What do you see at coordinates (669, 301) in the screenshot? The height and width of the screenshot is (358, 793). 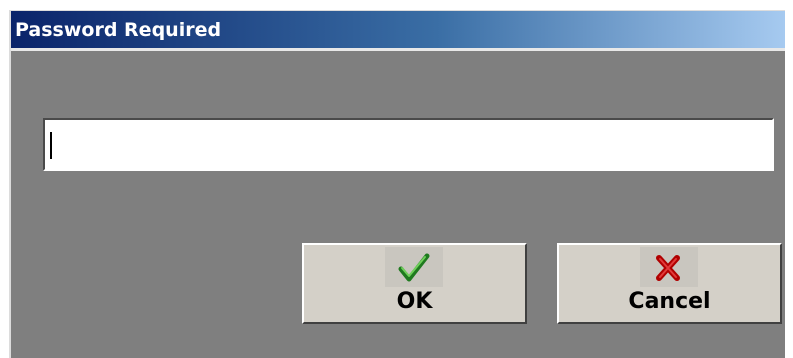 I see `cancel-button-label: Cancel` at bounding box center [669, 301].